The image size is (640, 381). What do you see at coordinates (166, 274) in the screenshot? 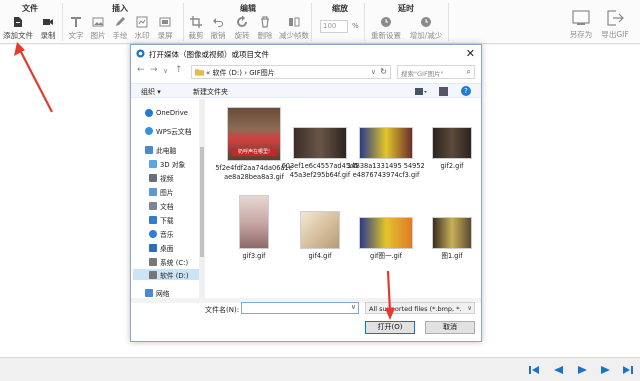
I see `nav-item-drive-d: 软件 (D:)` at bounding box center [166, 274].